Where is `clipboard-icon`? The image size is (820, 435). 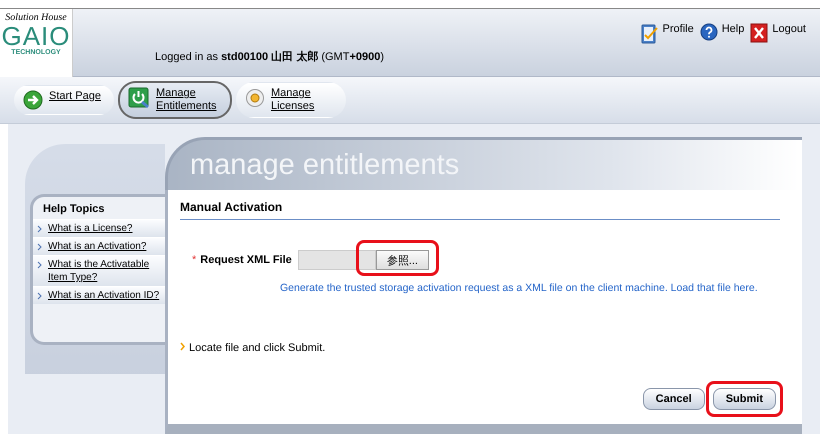
clipboard-icon is located at coordinates (649, 34).